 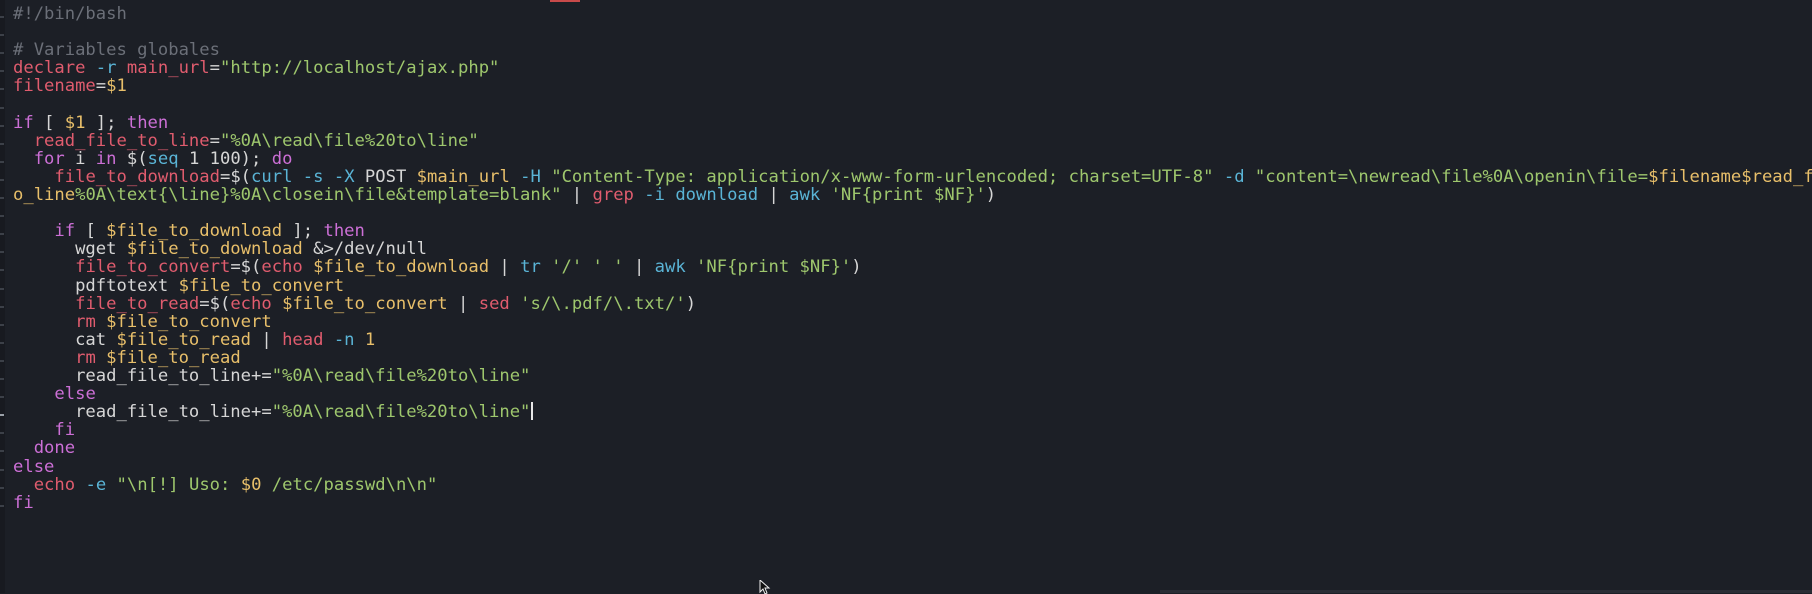 What do you see at coordinates (272, 176) in the screenshot?
I see `code-token: curl` at bounding box center [272, 176].